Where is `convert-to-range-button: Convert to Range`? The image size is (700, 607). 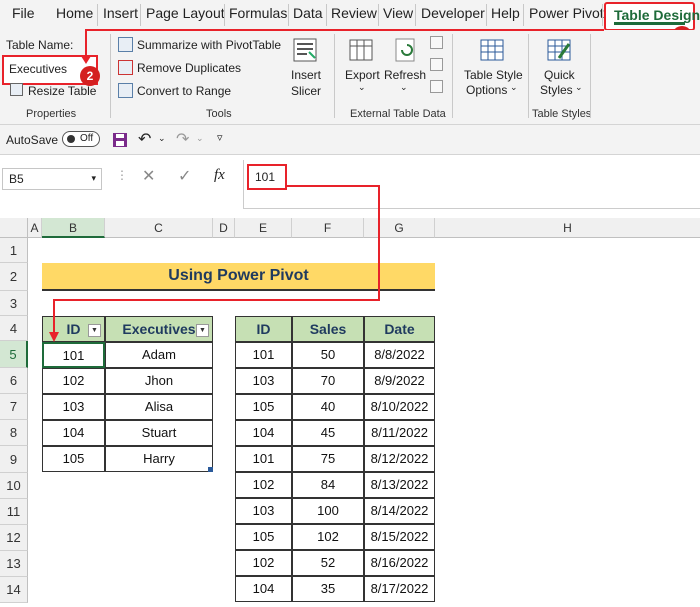 convert-to-range-button: Convert to Range is located at coordinates (184, 91).